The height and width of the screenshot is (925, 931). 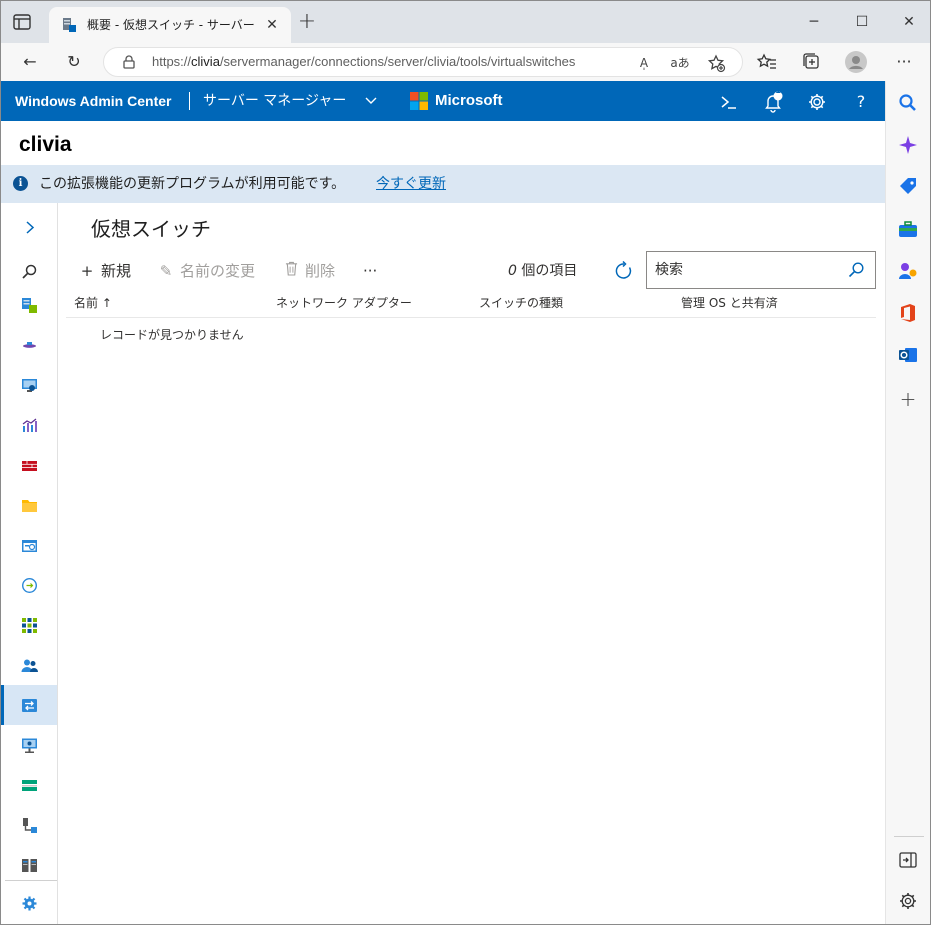 What do you see at coordinates (908, 313) in the screenshot?
I see `office-icon` at bounding box center [908, 313].